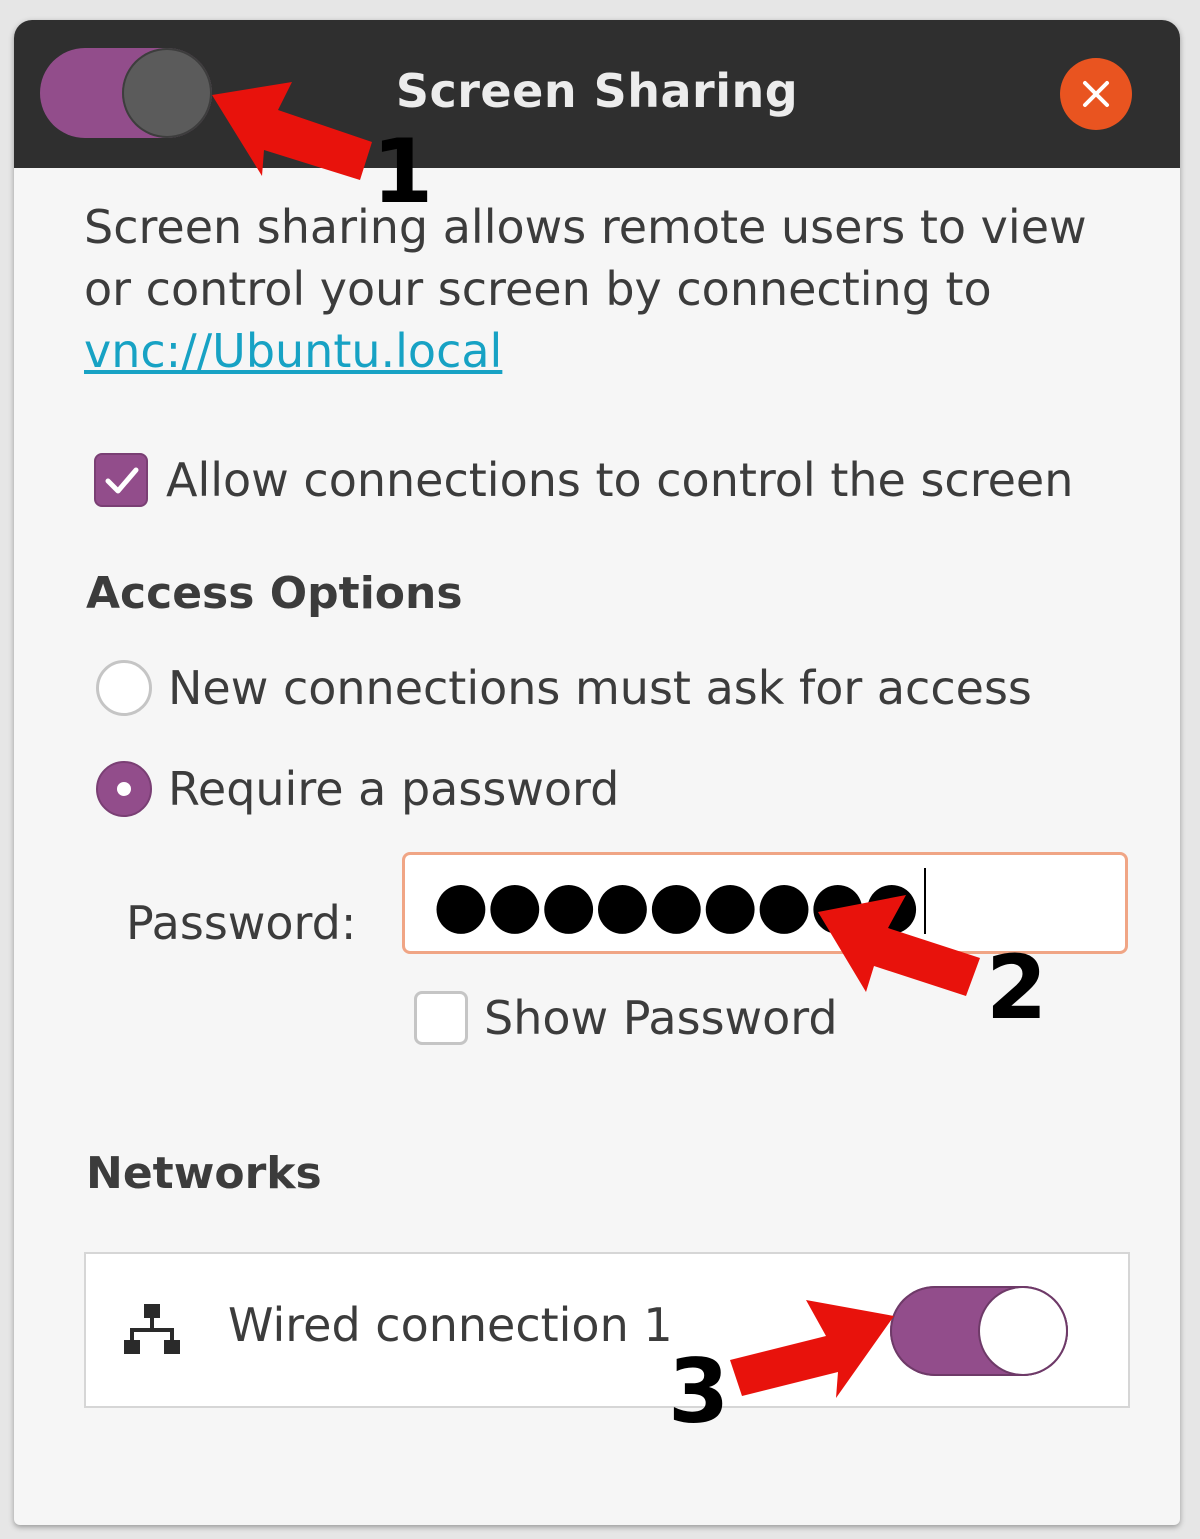 This screenshot has width=1200, height=1539. What do you see at coordinates (241, 923) in the screenshot?
I see `password-label: Password:` at bounding box center [241, 923].